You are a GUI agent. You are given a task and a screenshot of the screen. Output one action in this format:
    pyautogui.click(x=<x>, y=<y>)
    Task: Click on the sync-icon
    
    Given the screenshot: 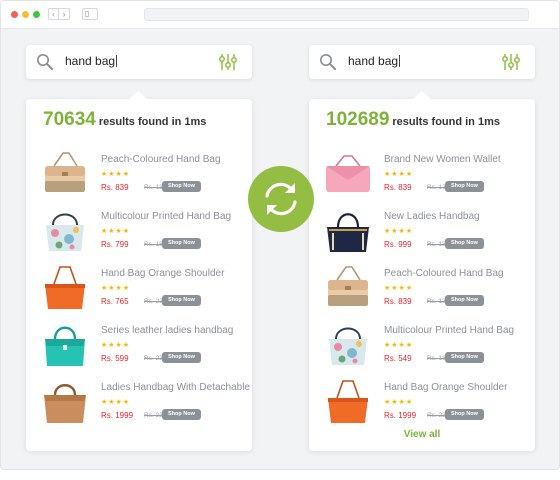 What is the action you would take?
    pyautogui.click(x=281, y=199)
    